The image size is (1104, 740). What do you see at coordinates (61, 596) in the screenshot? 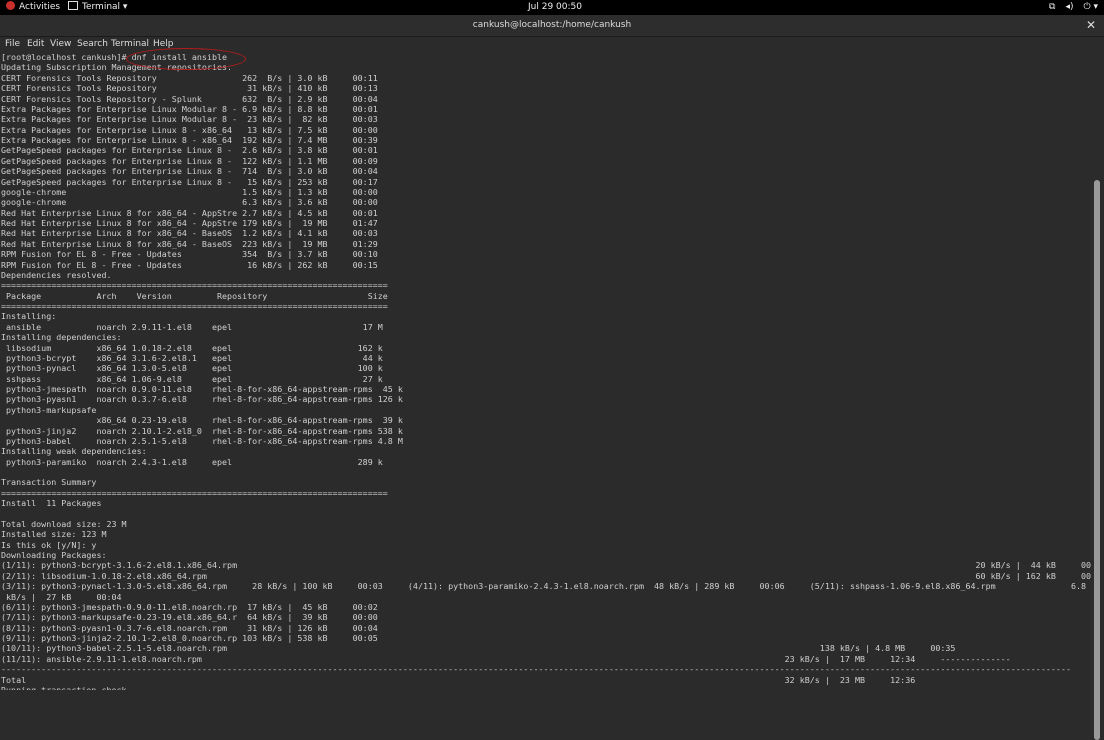
I see `terminal-line: kB/s | 27 kB 00:04` at bounding box center [61, 596].